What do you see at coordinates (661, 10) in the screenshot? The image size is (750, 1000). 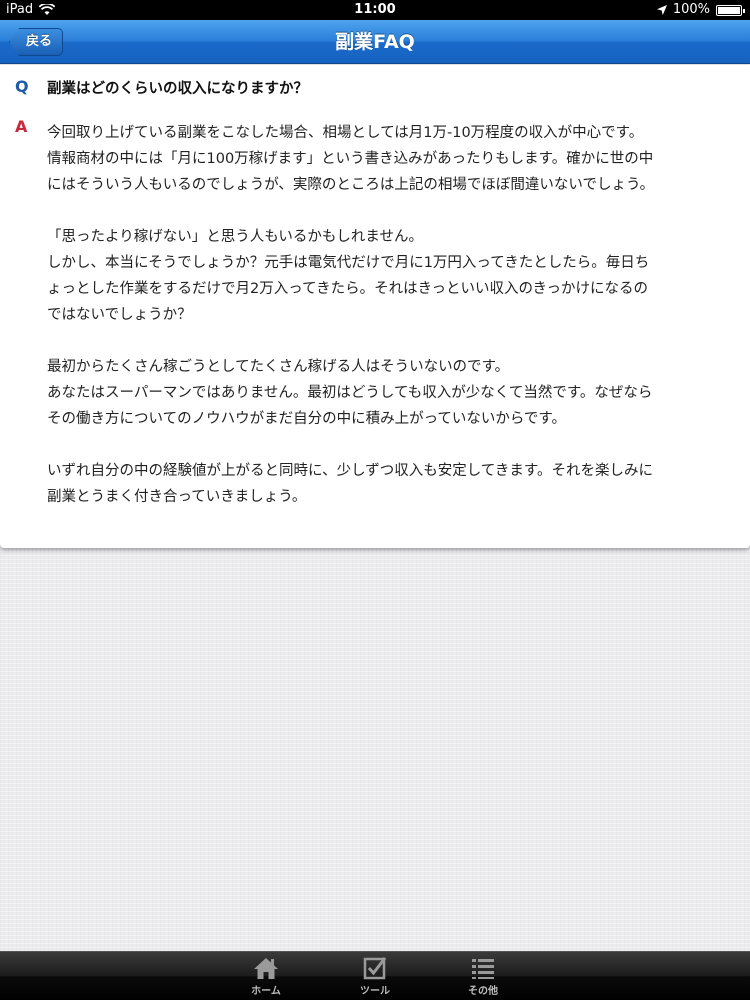 I see `location-arrow-icon` at bounding box center [661, 10].